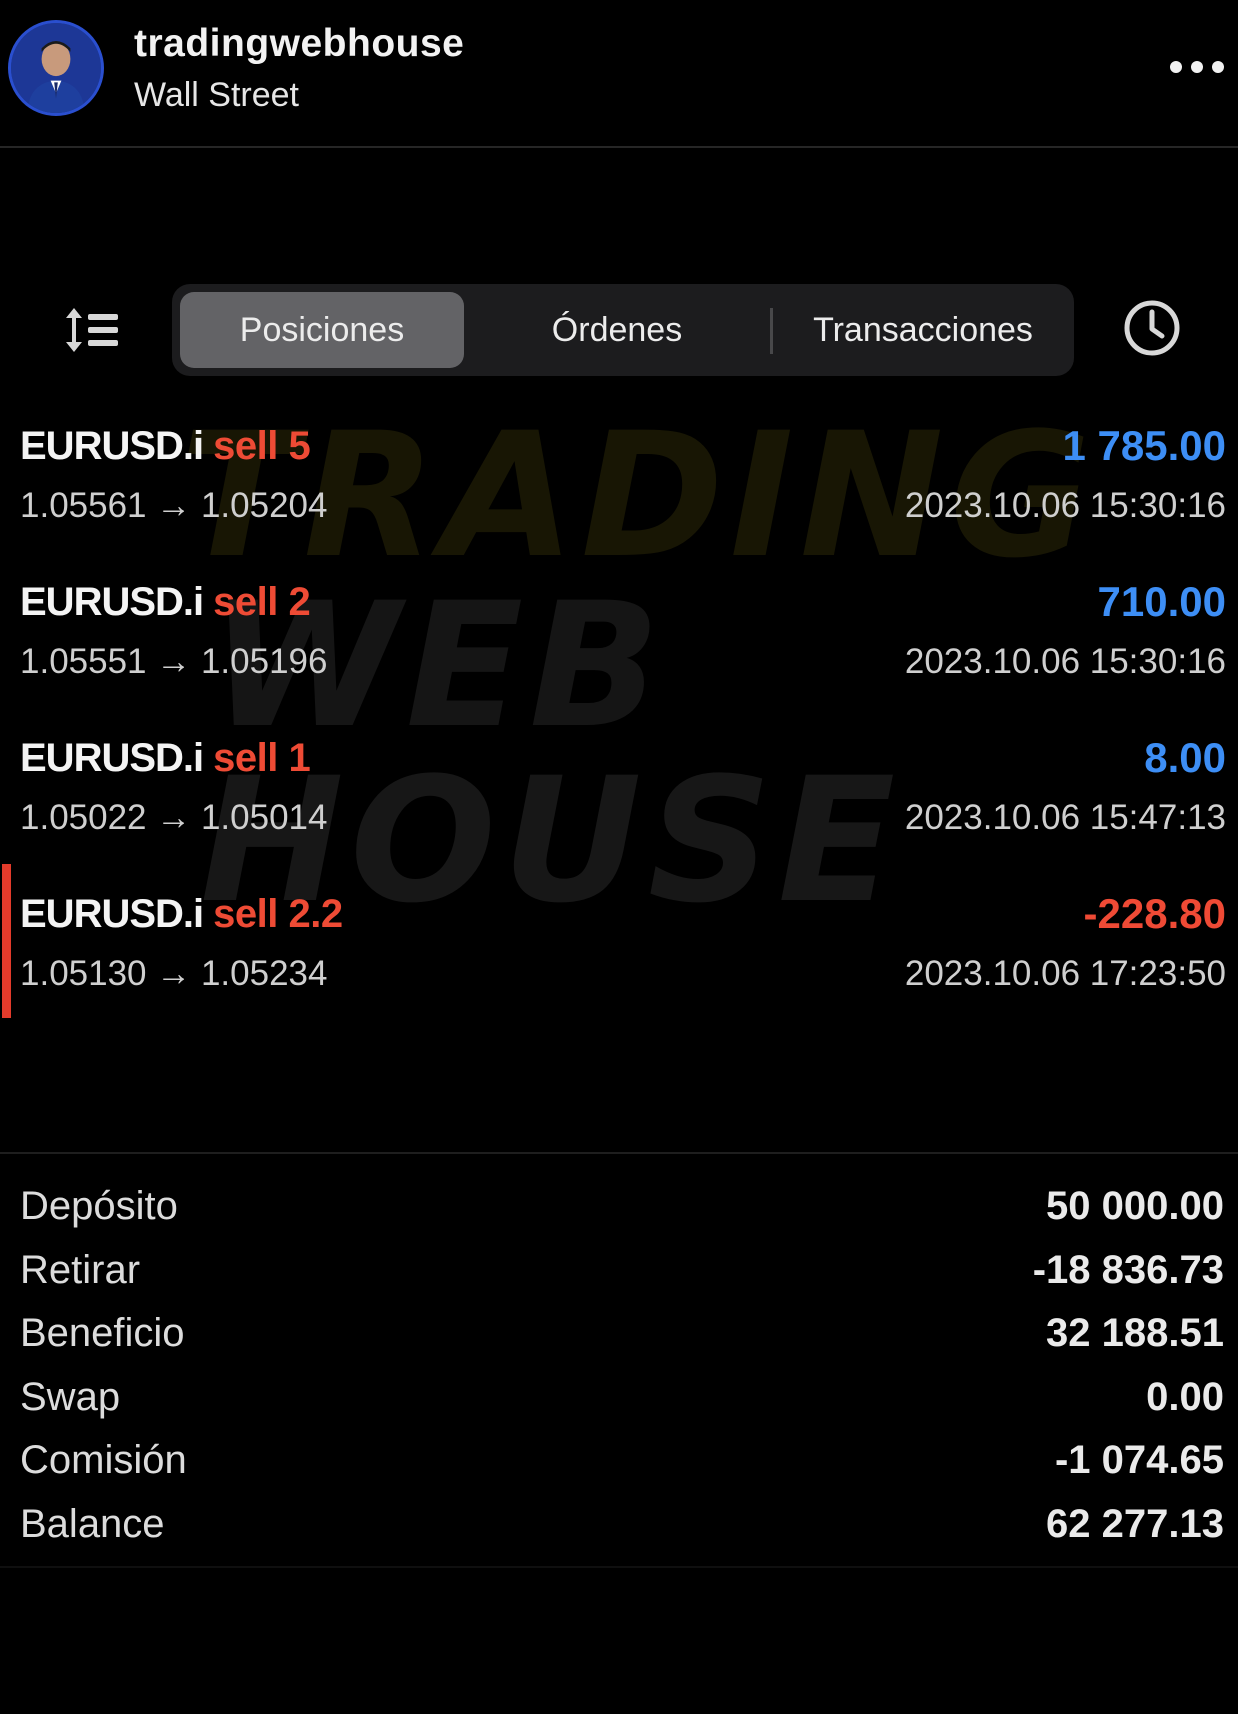 The height and width of the screenshot is (1714, 1238). What do you see at coordinates (99, 1206) in the screenshot?
I see `summary-label: Depósito` at bounding box center [99, 1206].